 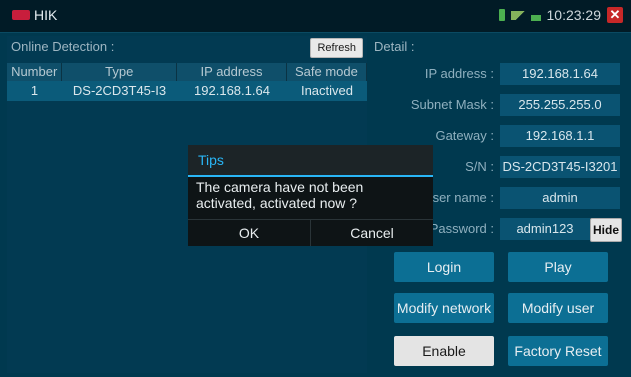 I want to click on title-bar: HIK 10:23:29 ✕, so click(x=315, y=16).